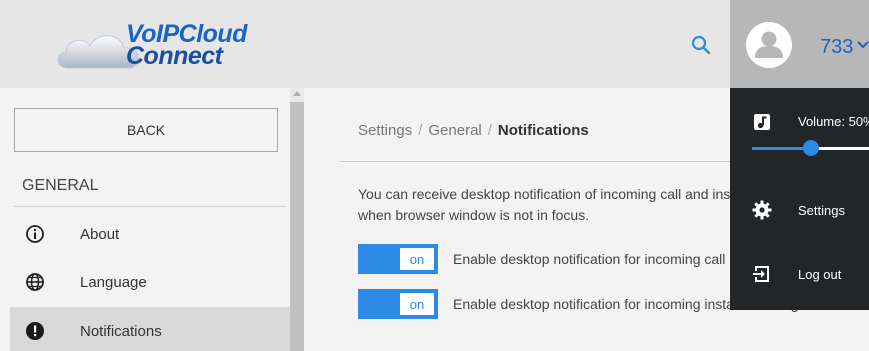  What do you see at coordinates (840, 148) in the screenshot?
I see `volume-track` at bounding box center [840, 148].